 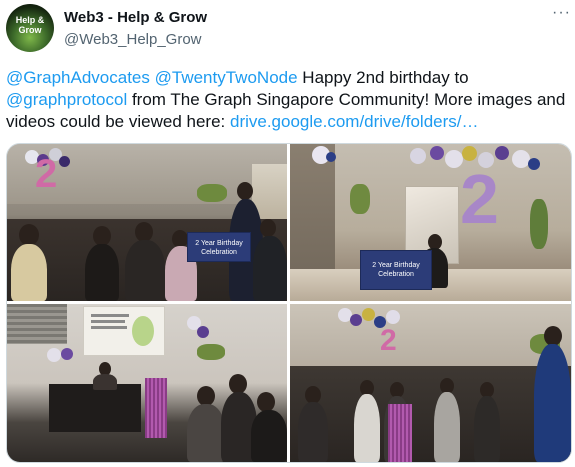 I want to click on avatar-text: Help & Grow, so click(x=30, y=25).